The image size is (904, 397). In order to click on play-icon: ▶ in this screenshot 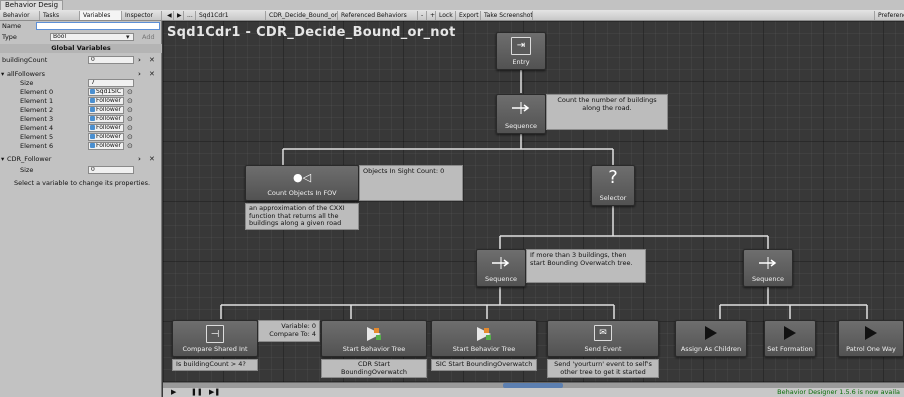, I will do `click(173, 392)`.